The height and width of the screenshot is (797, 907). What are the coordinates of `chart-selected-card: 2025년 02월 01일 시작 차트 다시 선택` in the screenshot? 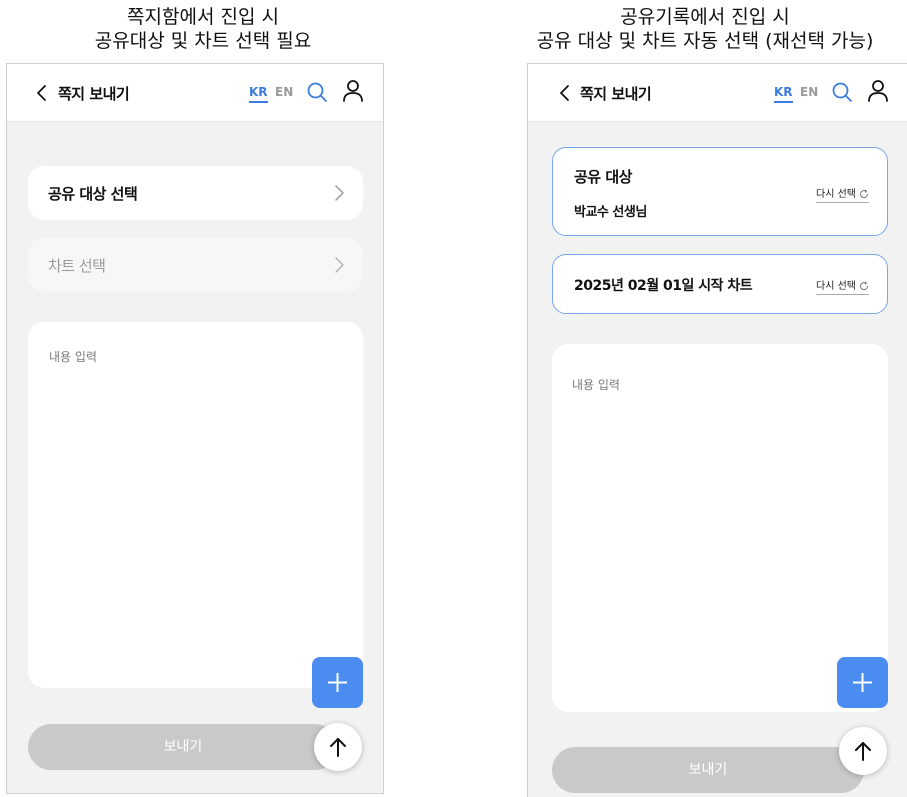 It's located at (720, 284).